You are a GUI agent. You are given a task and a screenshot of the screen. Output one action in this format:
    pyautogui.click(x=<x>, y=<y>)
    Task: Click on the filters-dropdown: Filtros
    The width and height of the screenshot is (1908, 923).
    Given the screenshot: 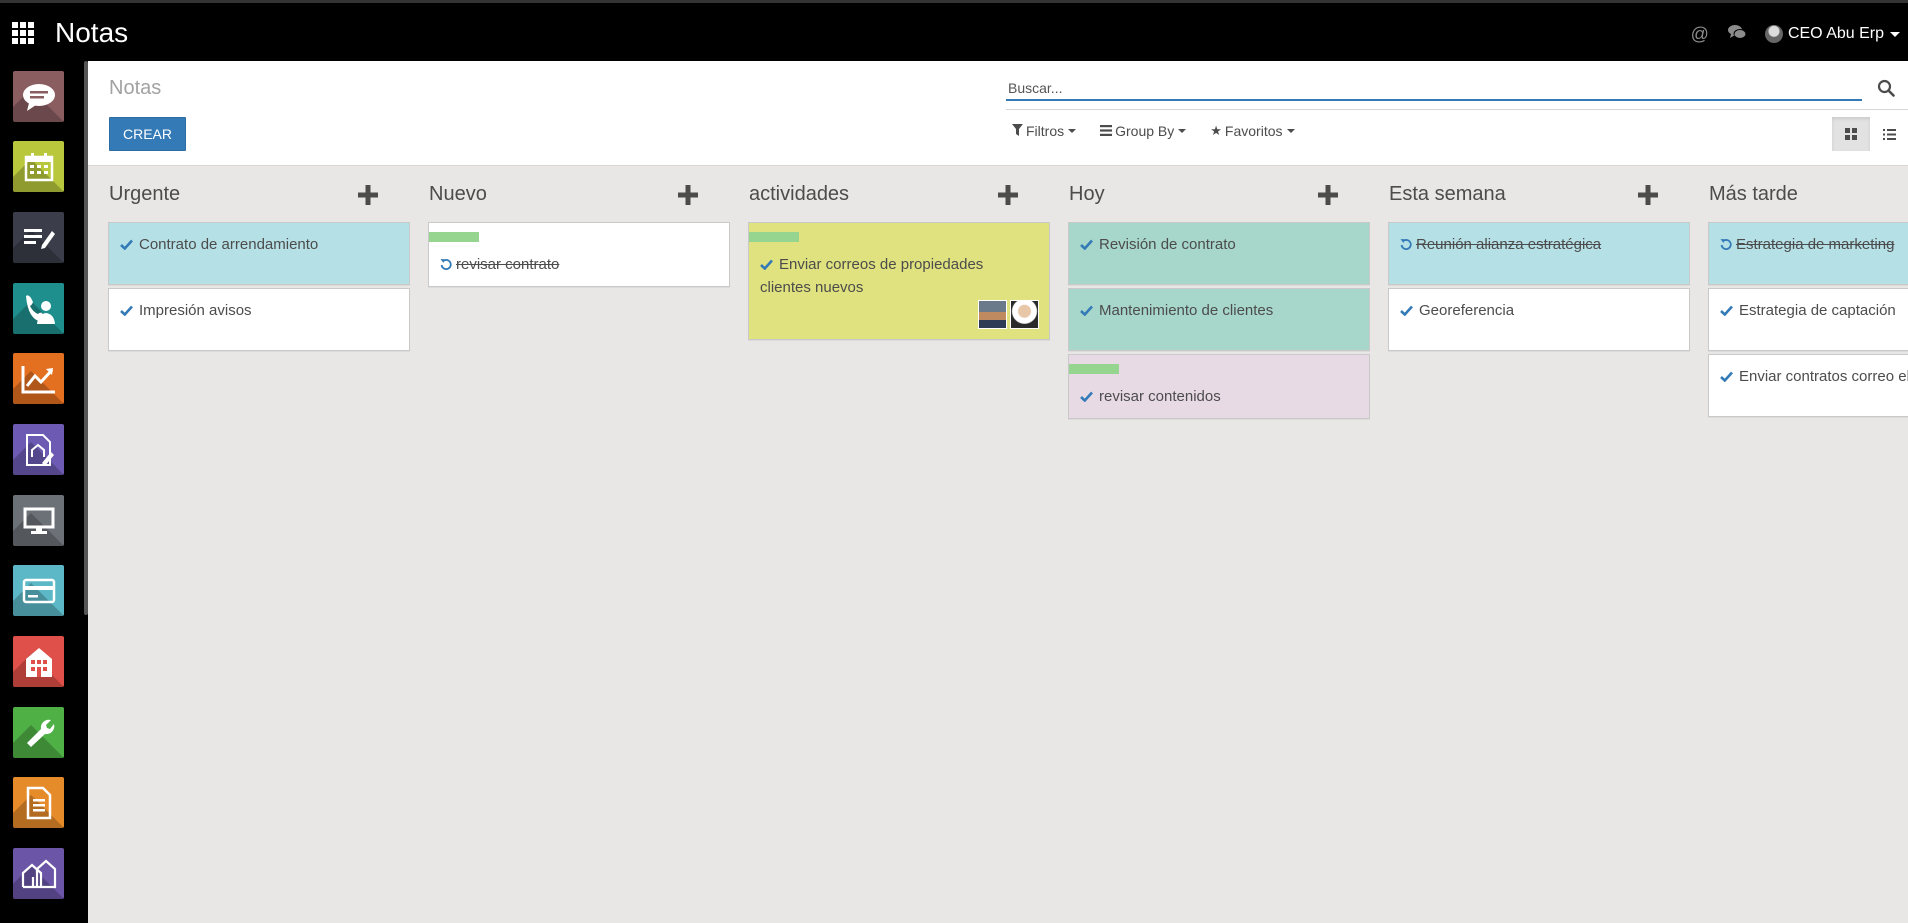 What is the action you would take?
    pyautogui.click(x=1044, y=131)
    